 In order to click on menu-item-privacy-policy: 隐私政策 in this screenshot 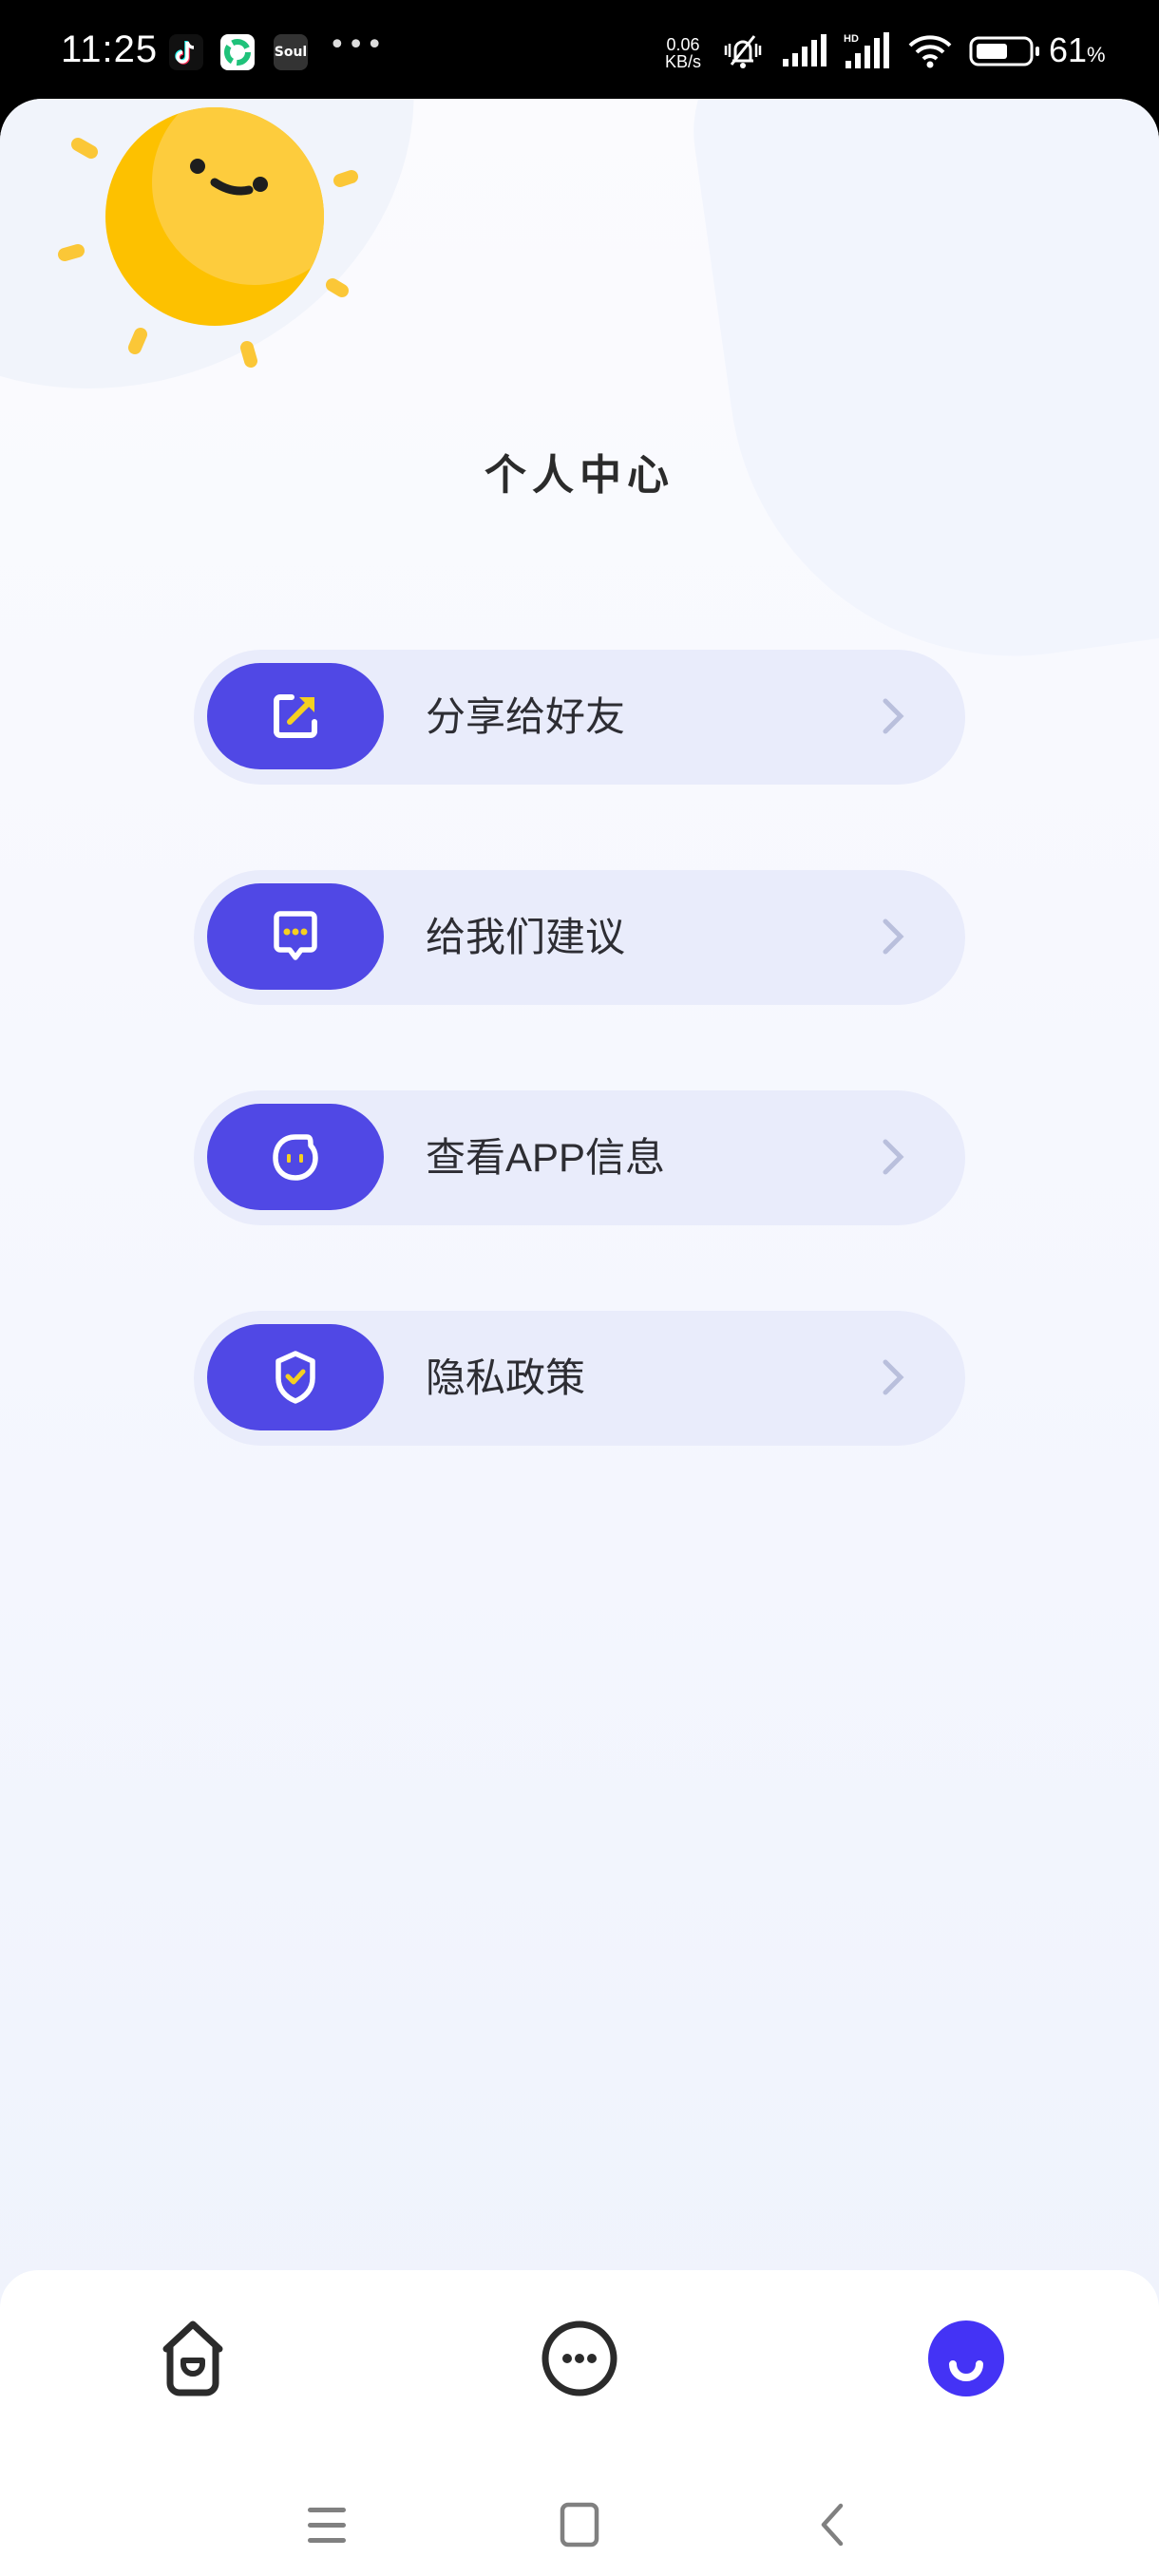, I will do `click(579, 1378)`.